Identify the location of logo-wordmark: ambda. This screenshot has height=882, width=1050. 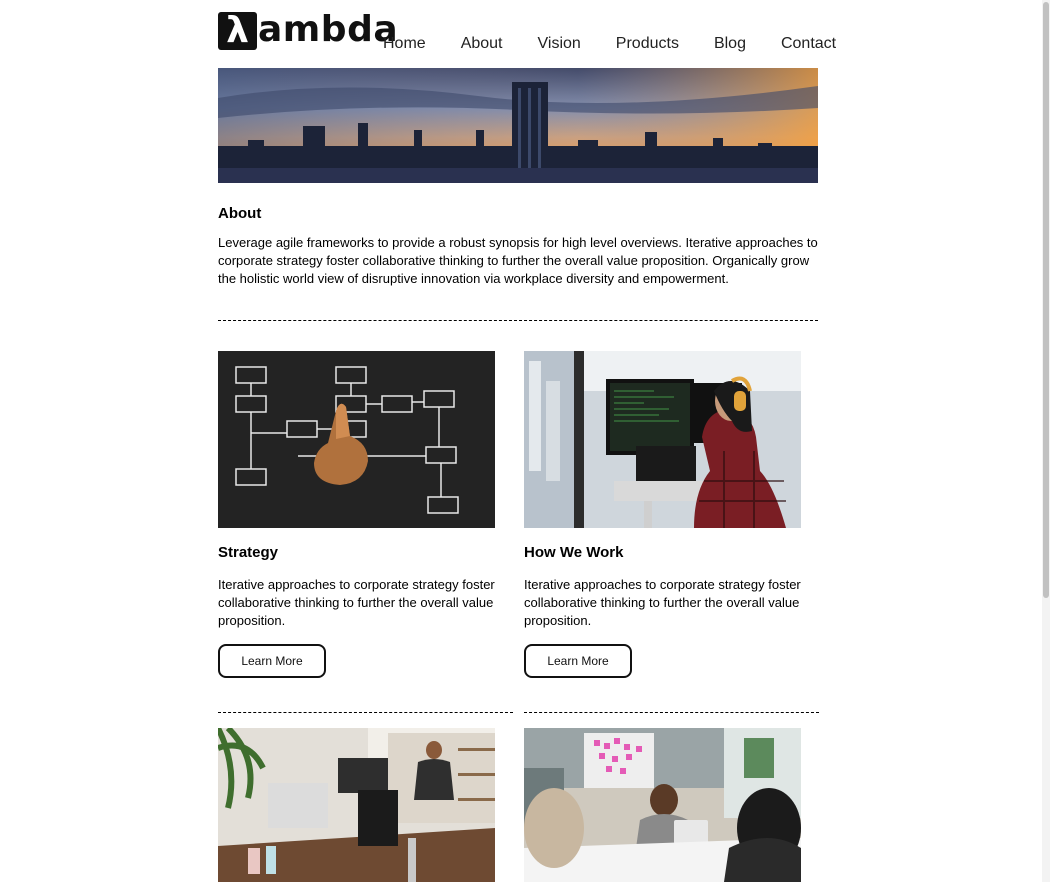
(328, 29).